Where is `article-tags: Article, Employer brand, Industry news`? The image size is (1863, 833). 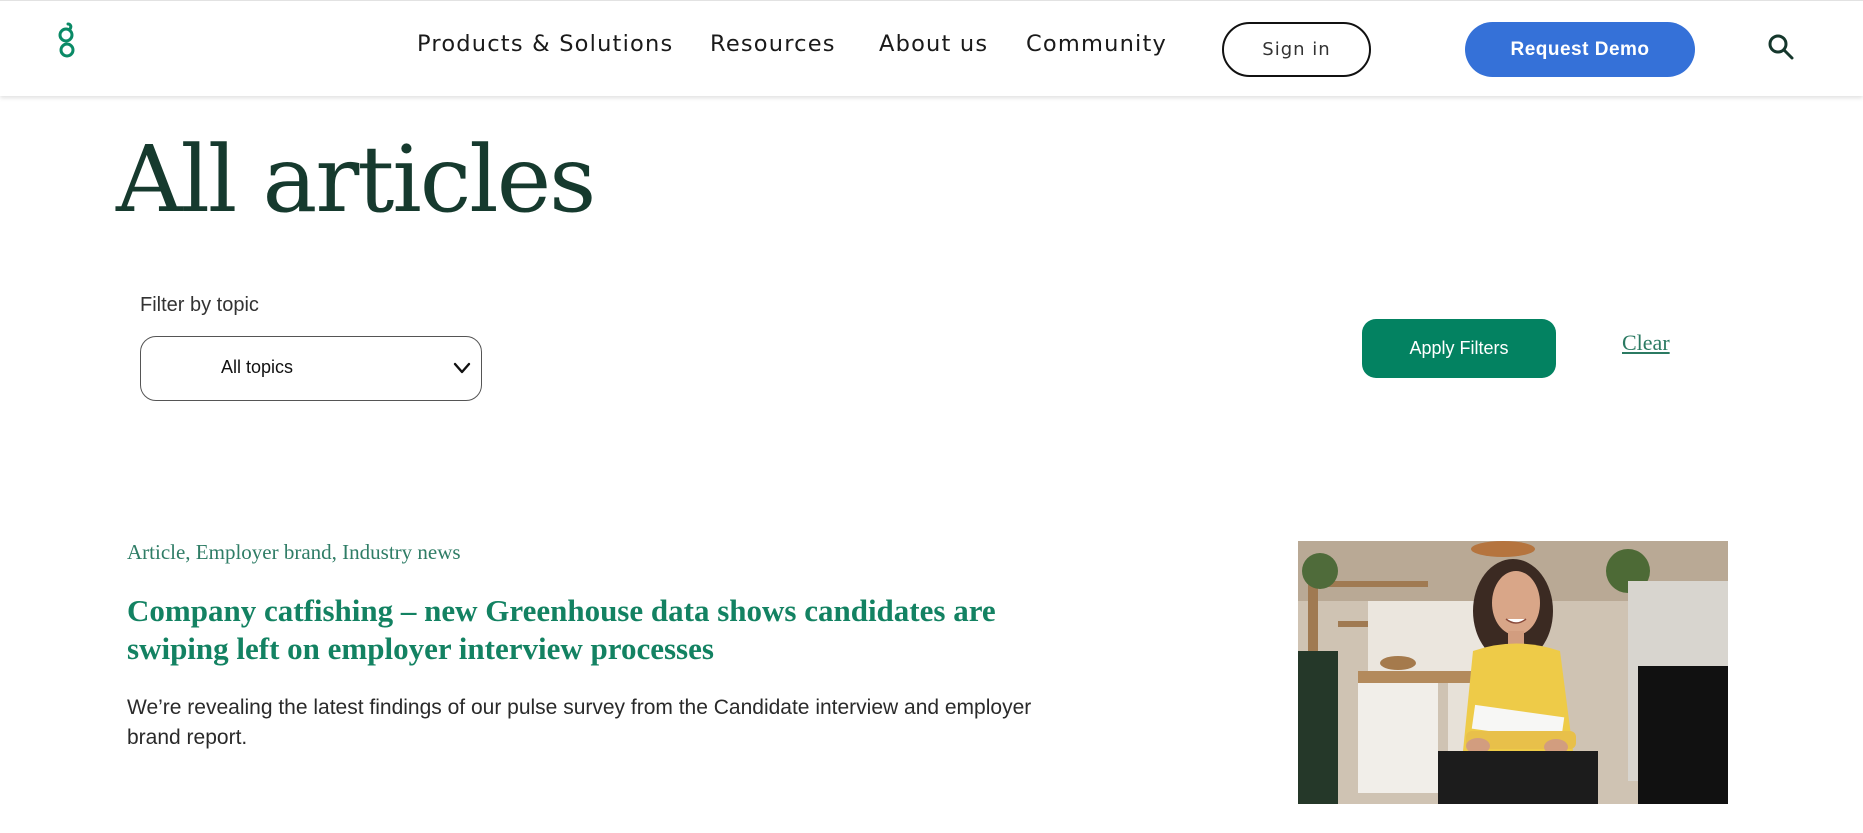
article-tags: Article, Employer brand, Industry news is located at coordinates (294, 552).